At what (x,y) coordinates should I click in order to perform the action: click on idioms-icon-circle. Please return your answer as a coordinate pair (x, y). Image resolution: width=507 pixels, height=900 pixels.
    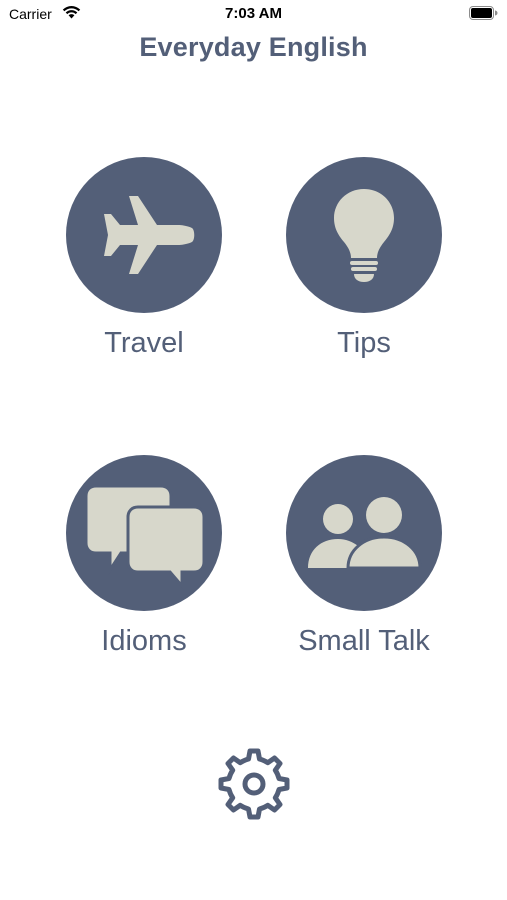
    Looking at the image, I should click on (144, 533).